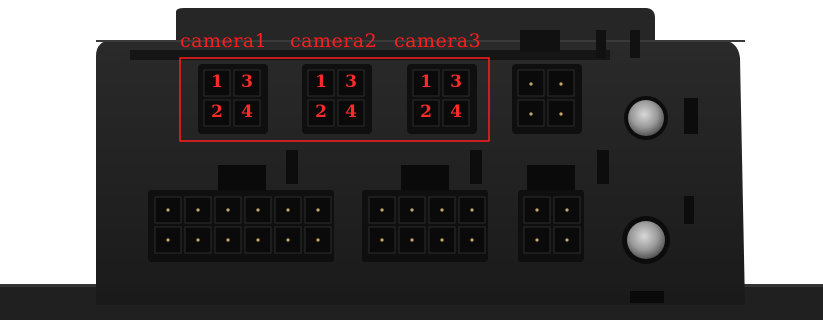  I want to click on camera2-pin-1: 1, so click(321, 82).